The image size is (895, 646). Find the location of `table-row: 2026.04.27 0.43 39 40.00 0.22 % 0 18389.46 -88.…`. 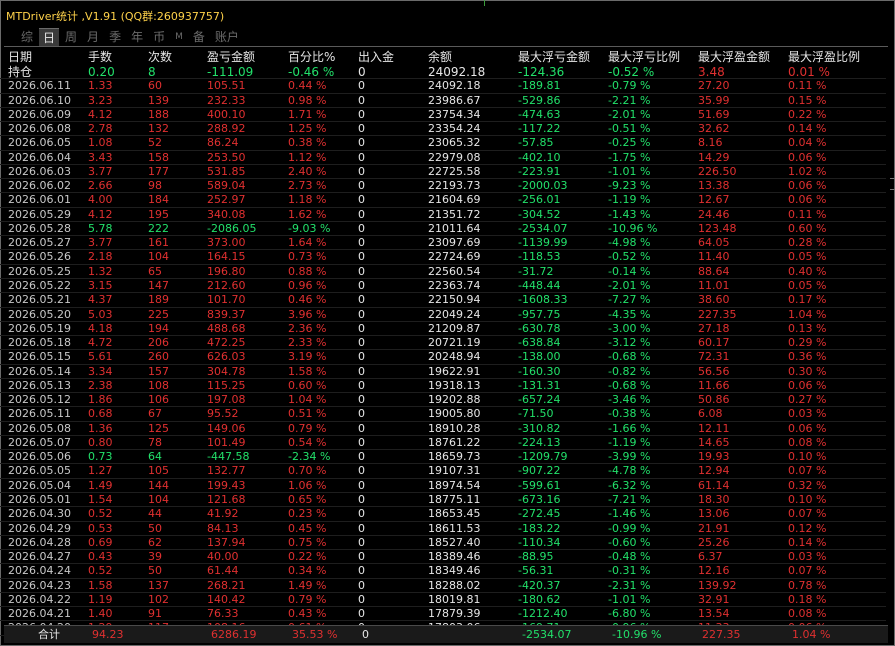

table-row: 2026.04.27 0.43 39 40.00 0.22 % 0 18389.46 -88.… is located at coordinates (443, 557).